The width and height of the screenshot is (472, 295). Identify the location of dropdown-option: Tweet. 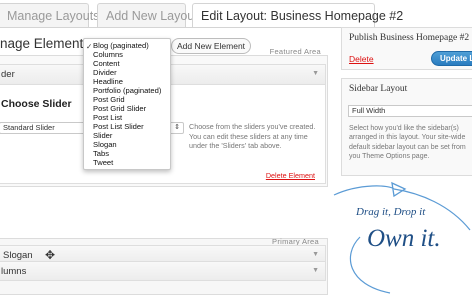
(103, 162).